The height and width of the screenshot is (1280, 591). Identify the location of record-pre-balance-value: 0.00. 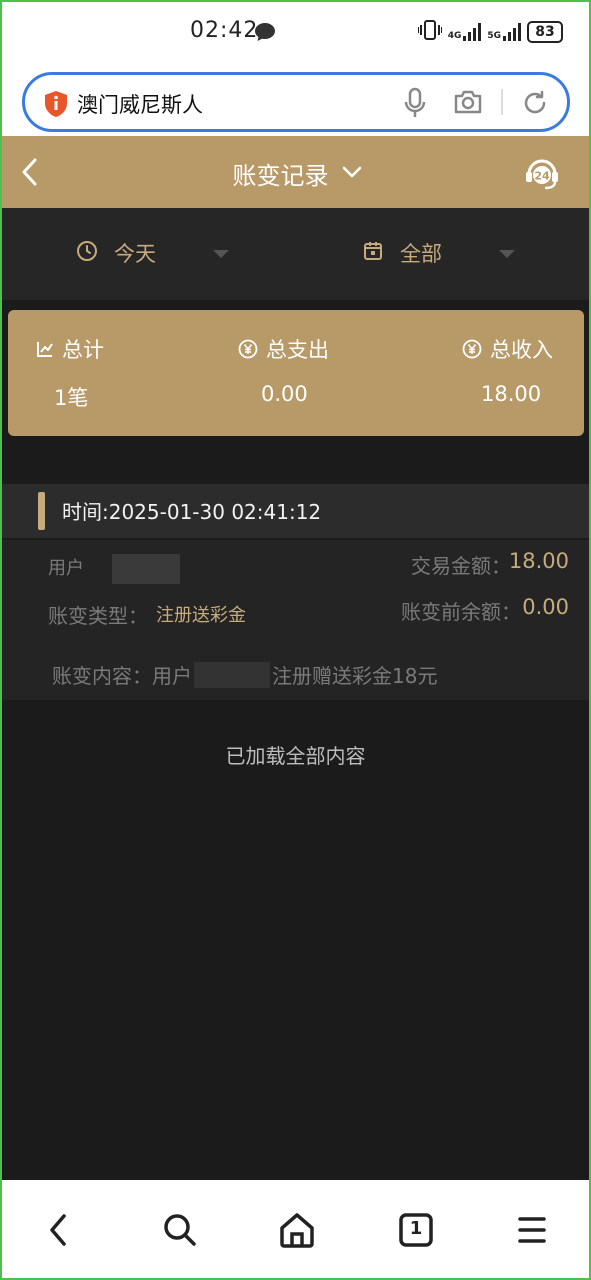
(545, 607).